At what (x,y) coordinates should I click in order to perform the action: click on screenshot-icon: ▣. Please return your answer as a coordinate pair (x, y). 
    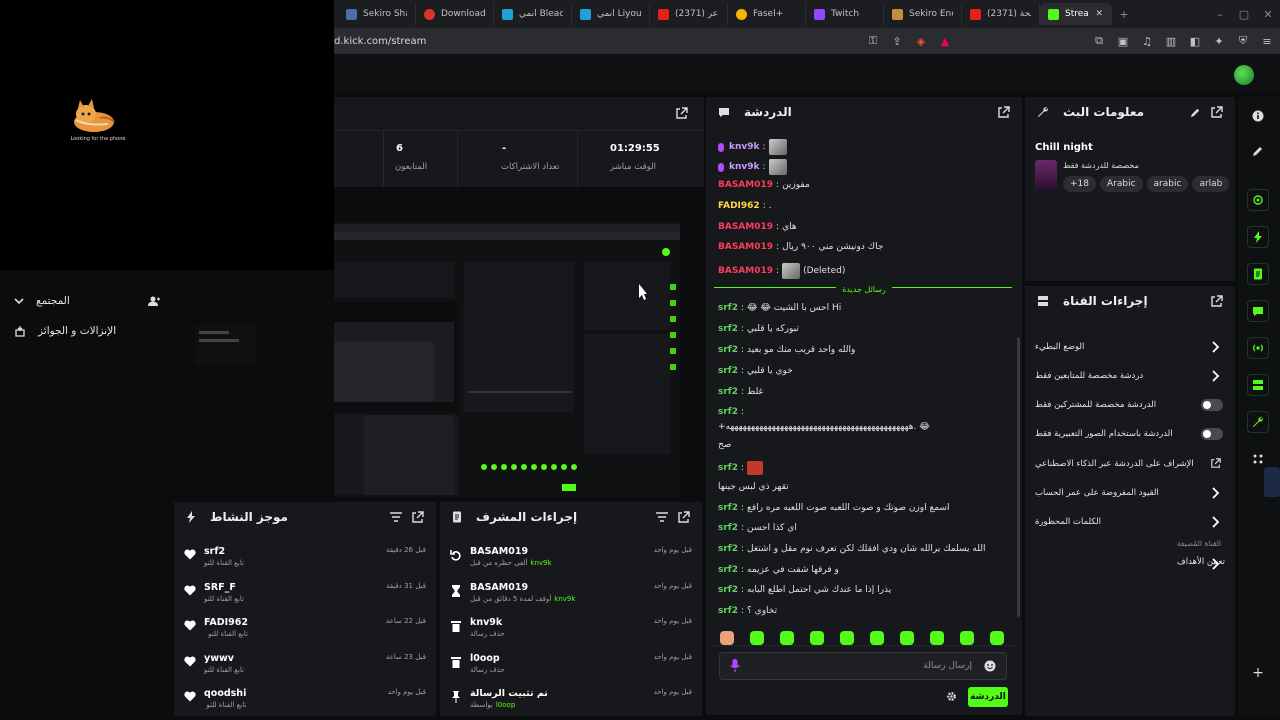
    Looking at the image, I should click on (1123, 41).